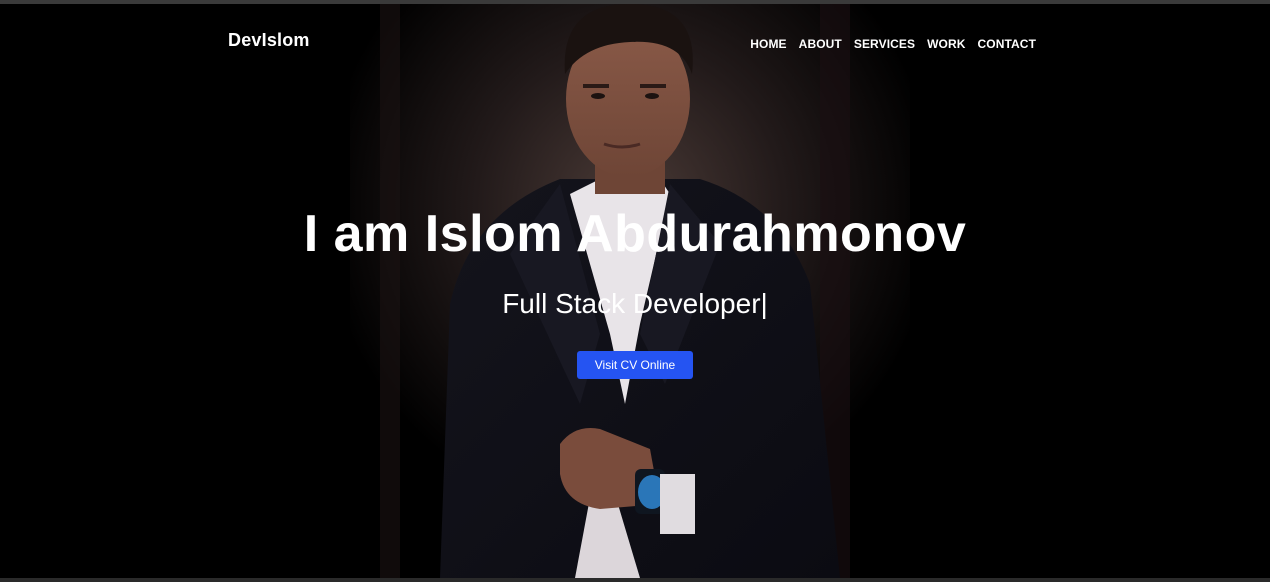 This screenshot has width=1270, height=582. I want to click on hero-title: I am Islom Abdurahmonov, so click(635, 234).